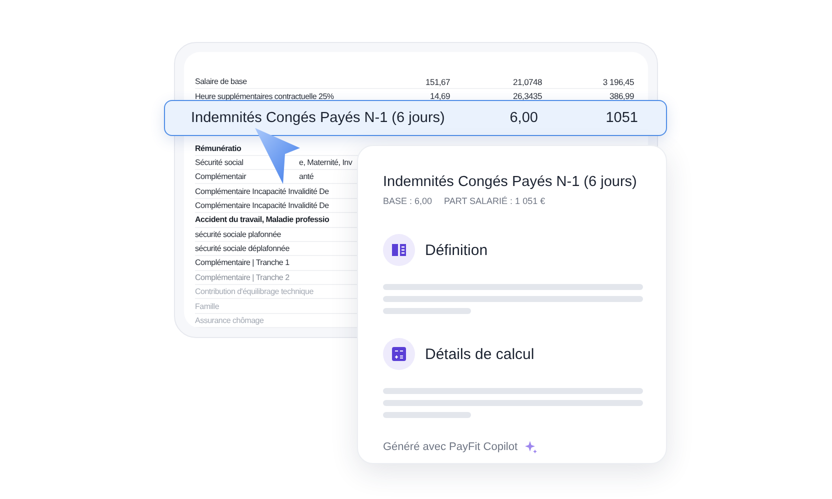 The width and height of the screenshot is (832, 499). Describe the element at coordinates (622, 118) in the screenshot. I see `row-amount: 1051` at that location.